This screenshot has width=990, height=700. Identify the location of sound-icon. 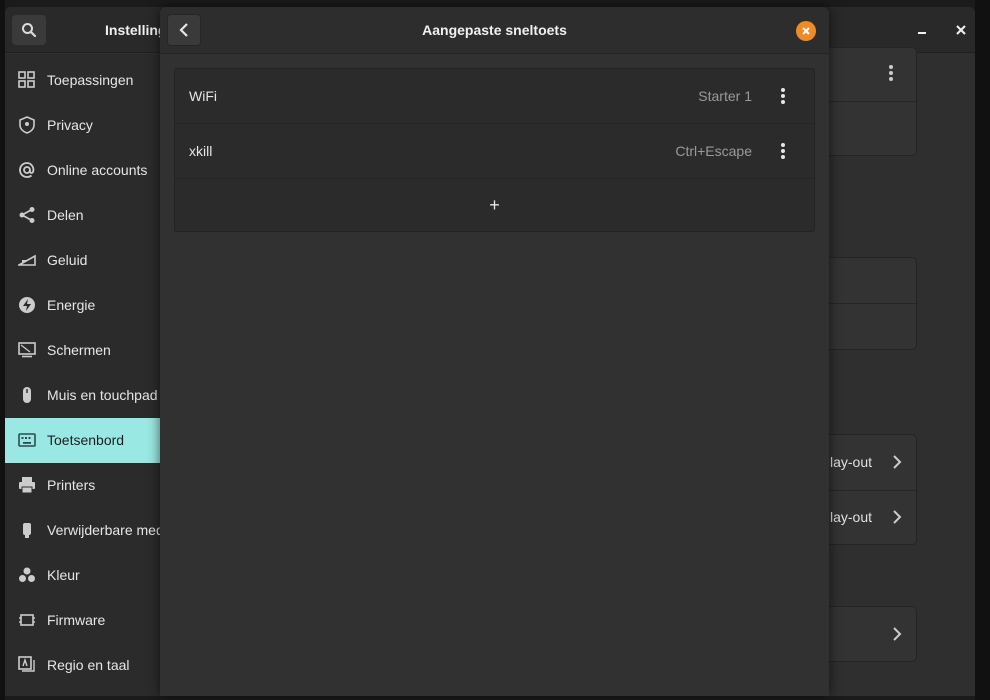
(27, 260).